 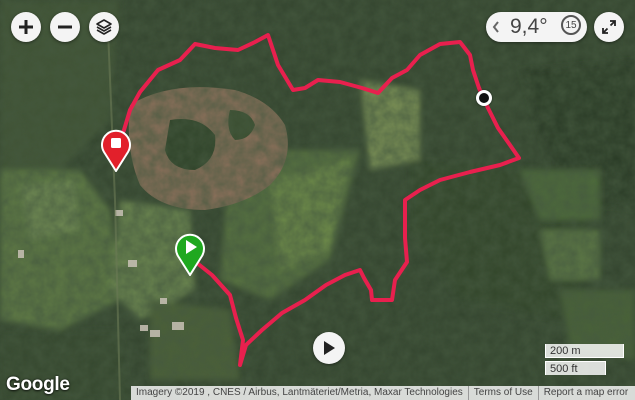 I want to click on zoom-in-button, so click(x=26, y=27).